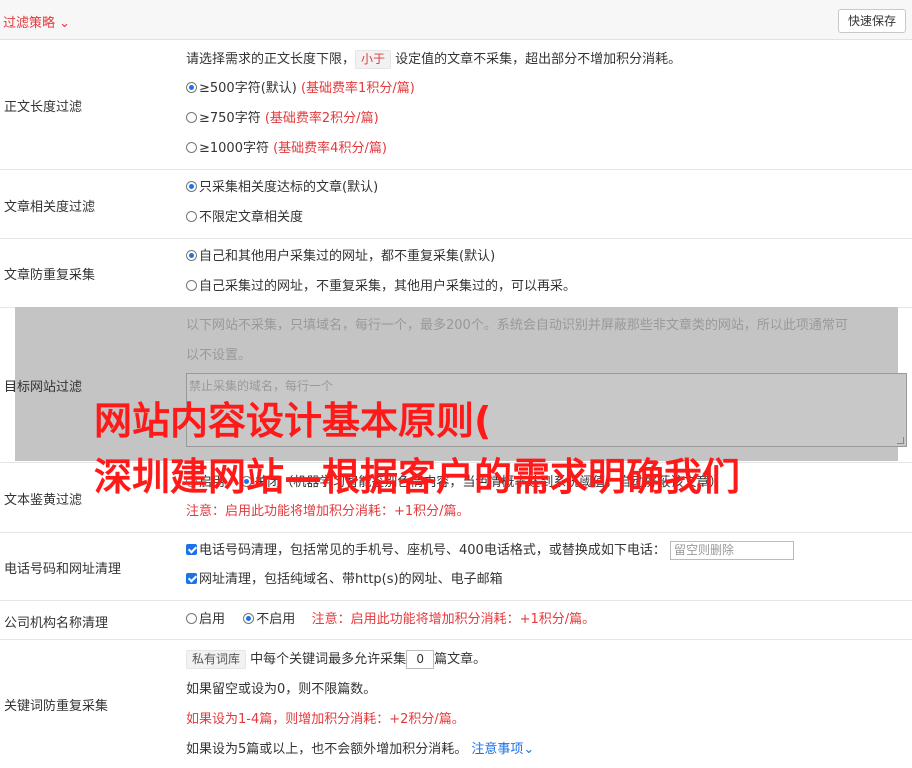 This screenshot has height=768, width=912. Describe the element at coordinates (381, 287) in the screenshot. I see `dedupe-option-self: 自己采集过的网址，不重复采集，其他用户采集过的，可以再采。` at that location.